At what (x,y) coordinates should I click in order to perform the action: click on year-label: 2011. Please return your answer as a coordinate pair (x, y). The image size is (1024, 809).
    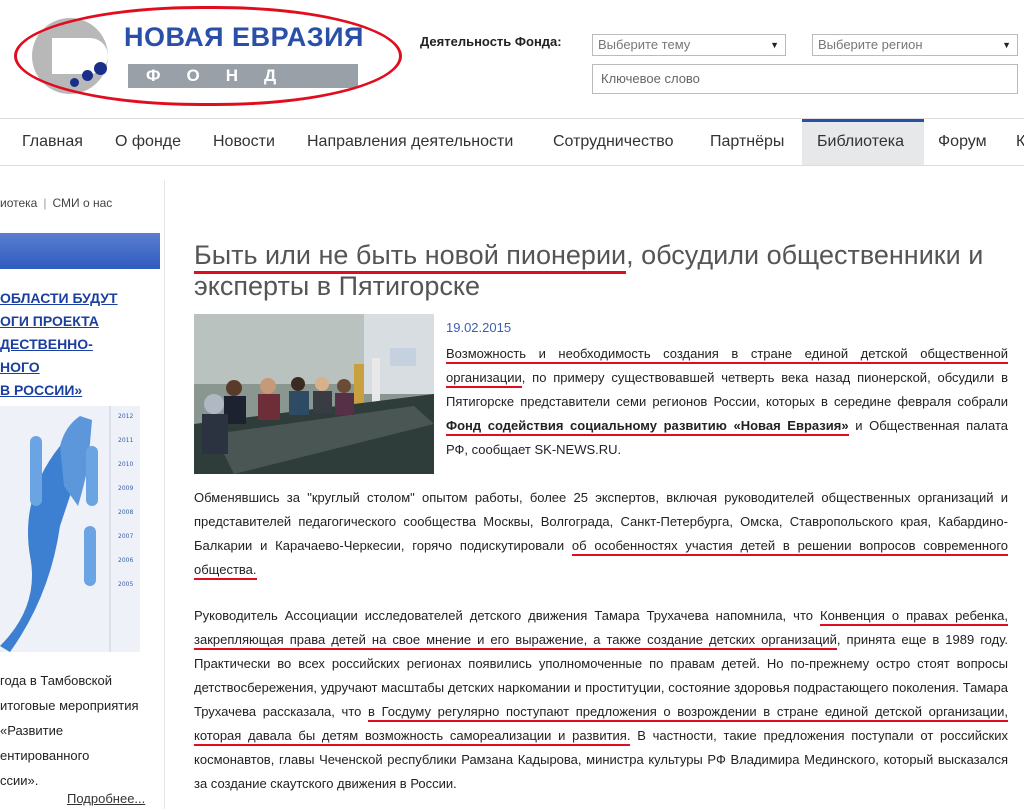
    Looking at the image, I should click on (125, 440).